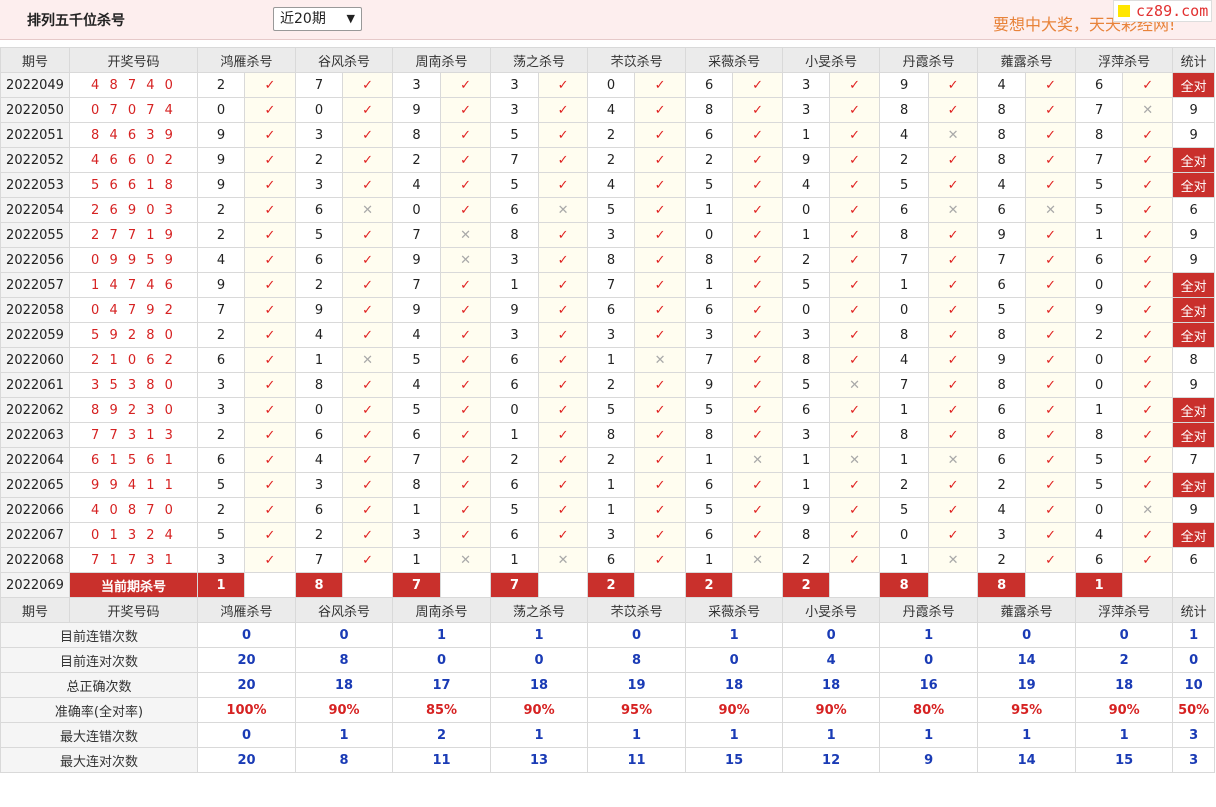 The height and width of the screenshot is (807, 1216). Describe the element at coordinates (133, 510) in the screenshot. I see `draw-numbers-cell: 4 0 8 7 0` at that location.